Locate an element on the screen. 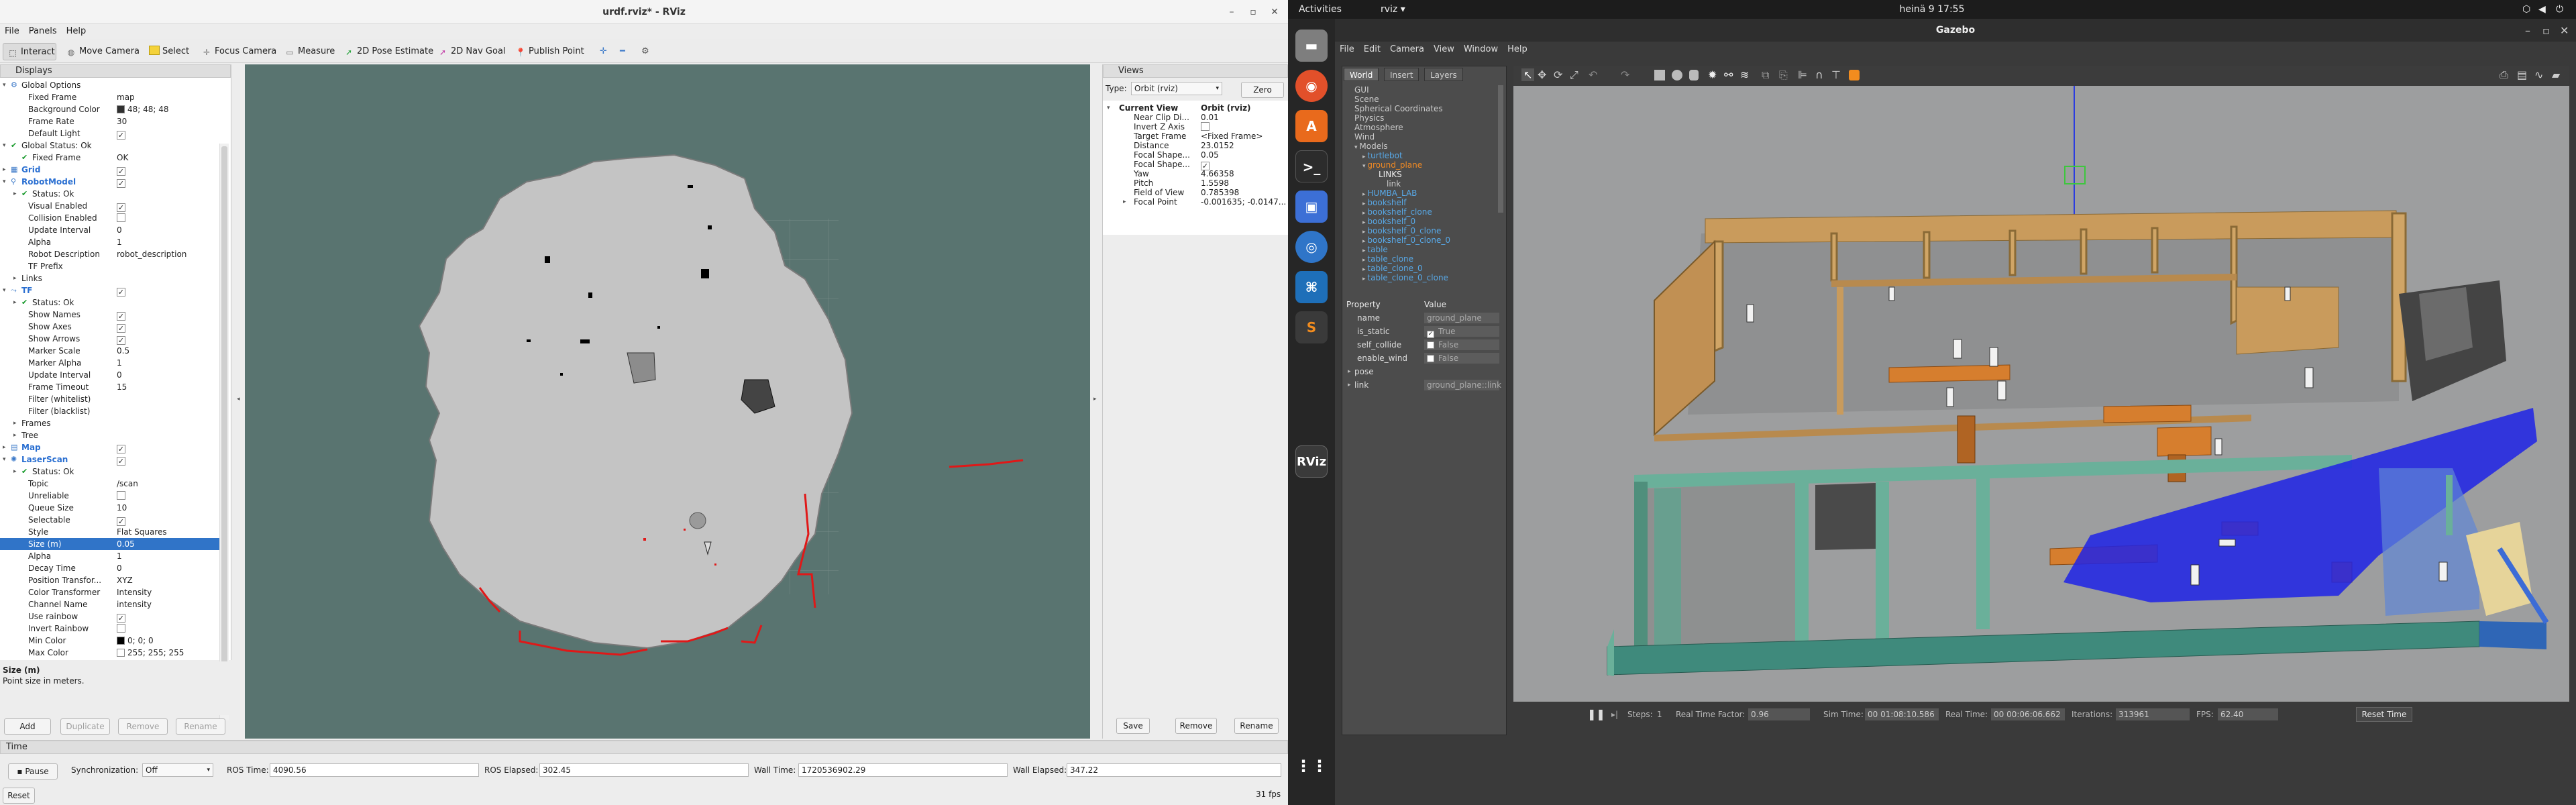 Image resolution: width=2576 pixels, height=805 pixels. measure-tool: ▭ Measure is located at coordinates (307, 51).